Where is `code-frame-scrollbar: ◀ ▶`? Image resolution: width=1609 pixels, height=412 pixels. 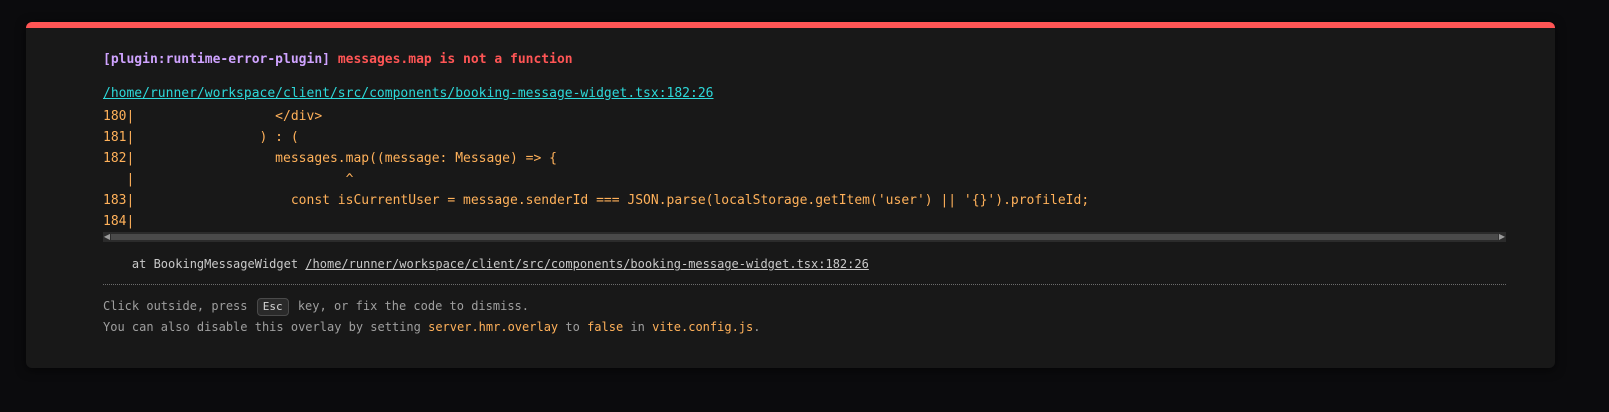
code-frame-scrollbar: ◀ ▶ is located at coordinates (804, 237).